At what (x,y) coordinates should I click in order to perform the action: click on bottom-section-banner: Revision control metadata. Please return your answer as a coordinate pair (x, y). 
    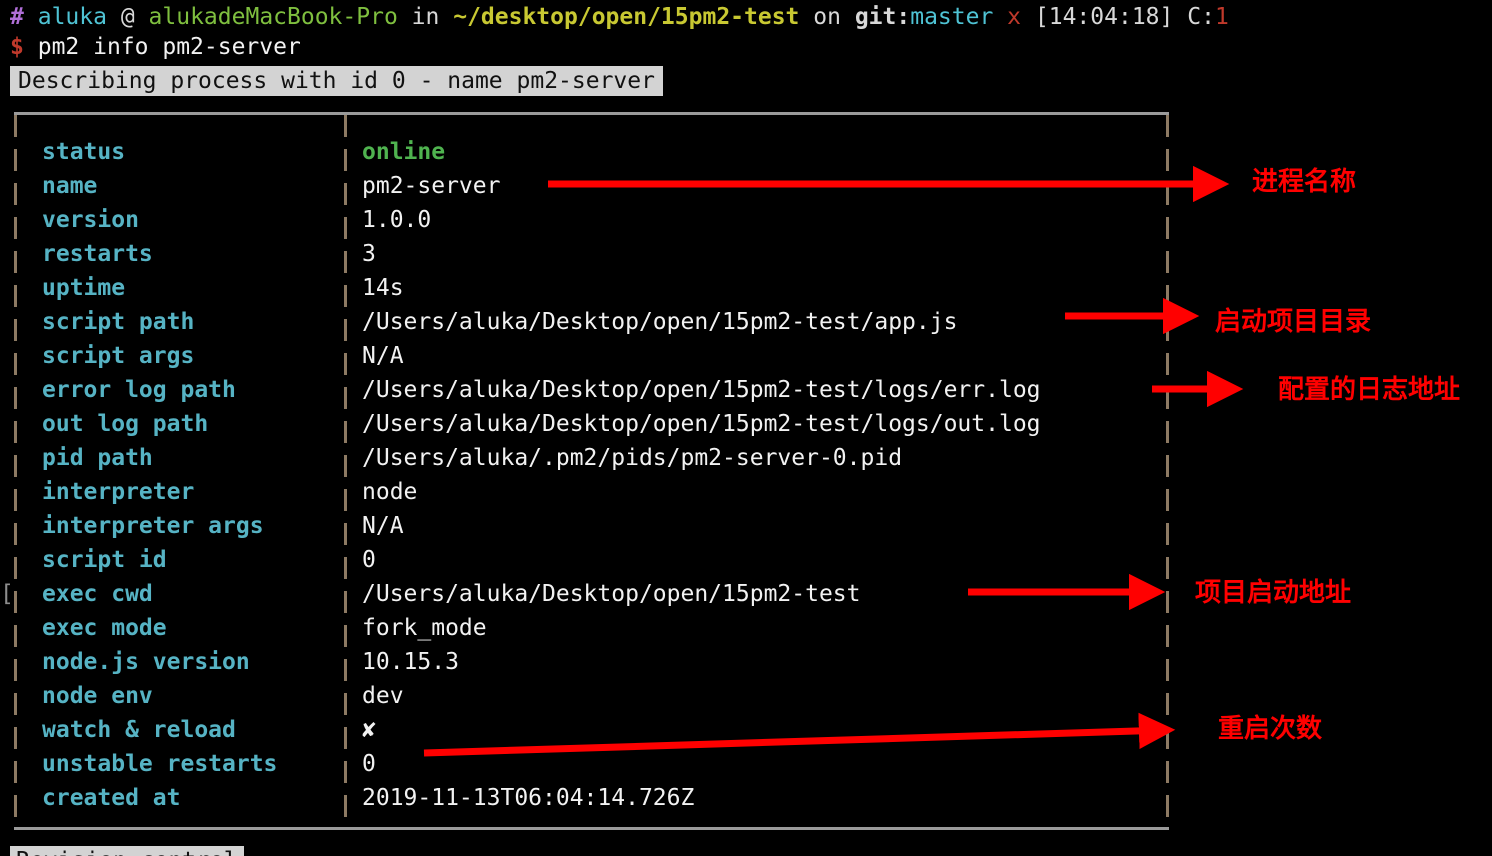
    Looking at the image, I should click on (127, 851).